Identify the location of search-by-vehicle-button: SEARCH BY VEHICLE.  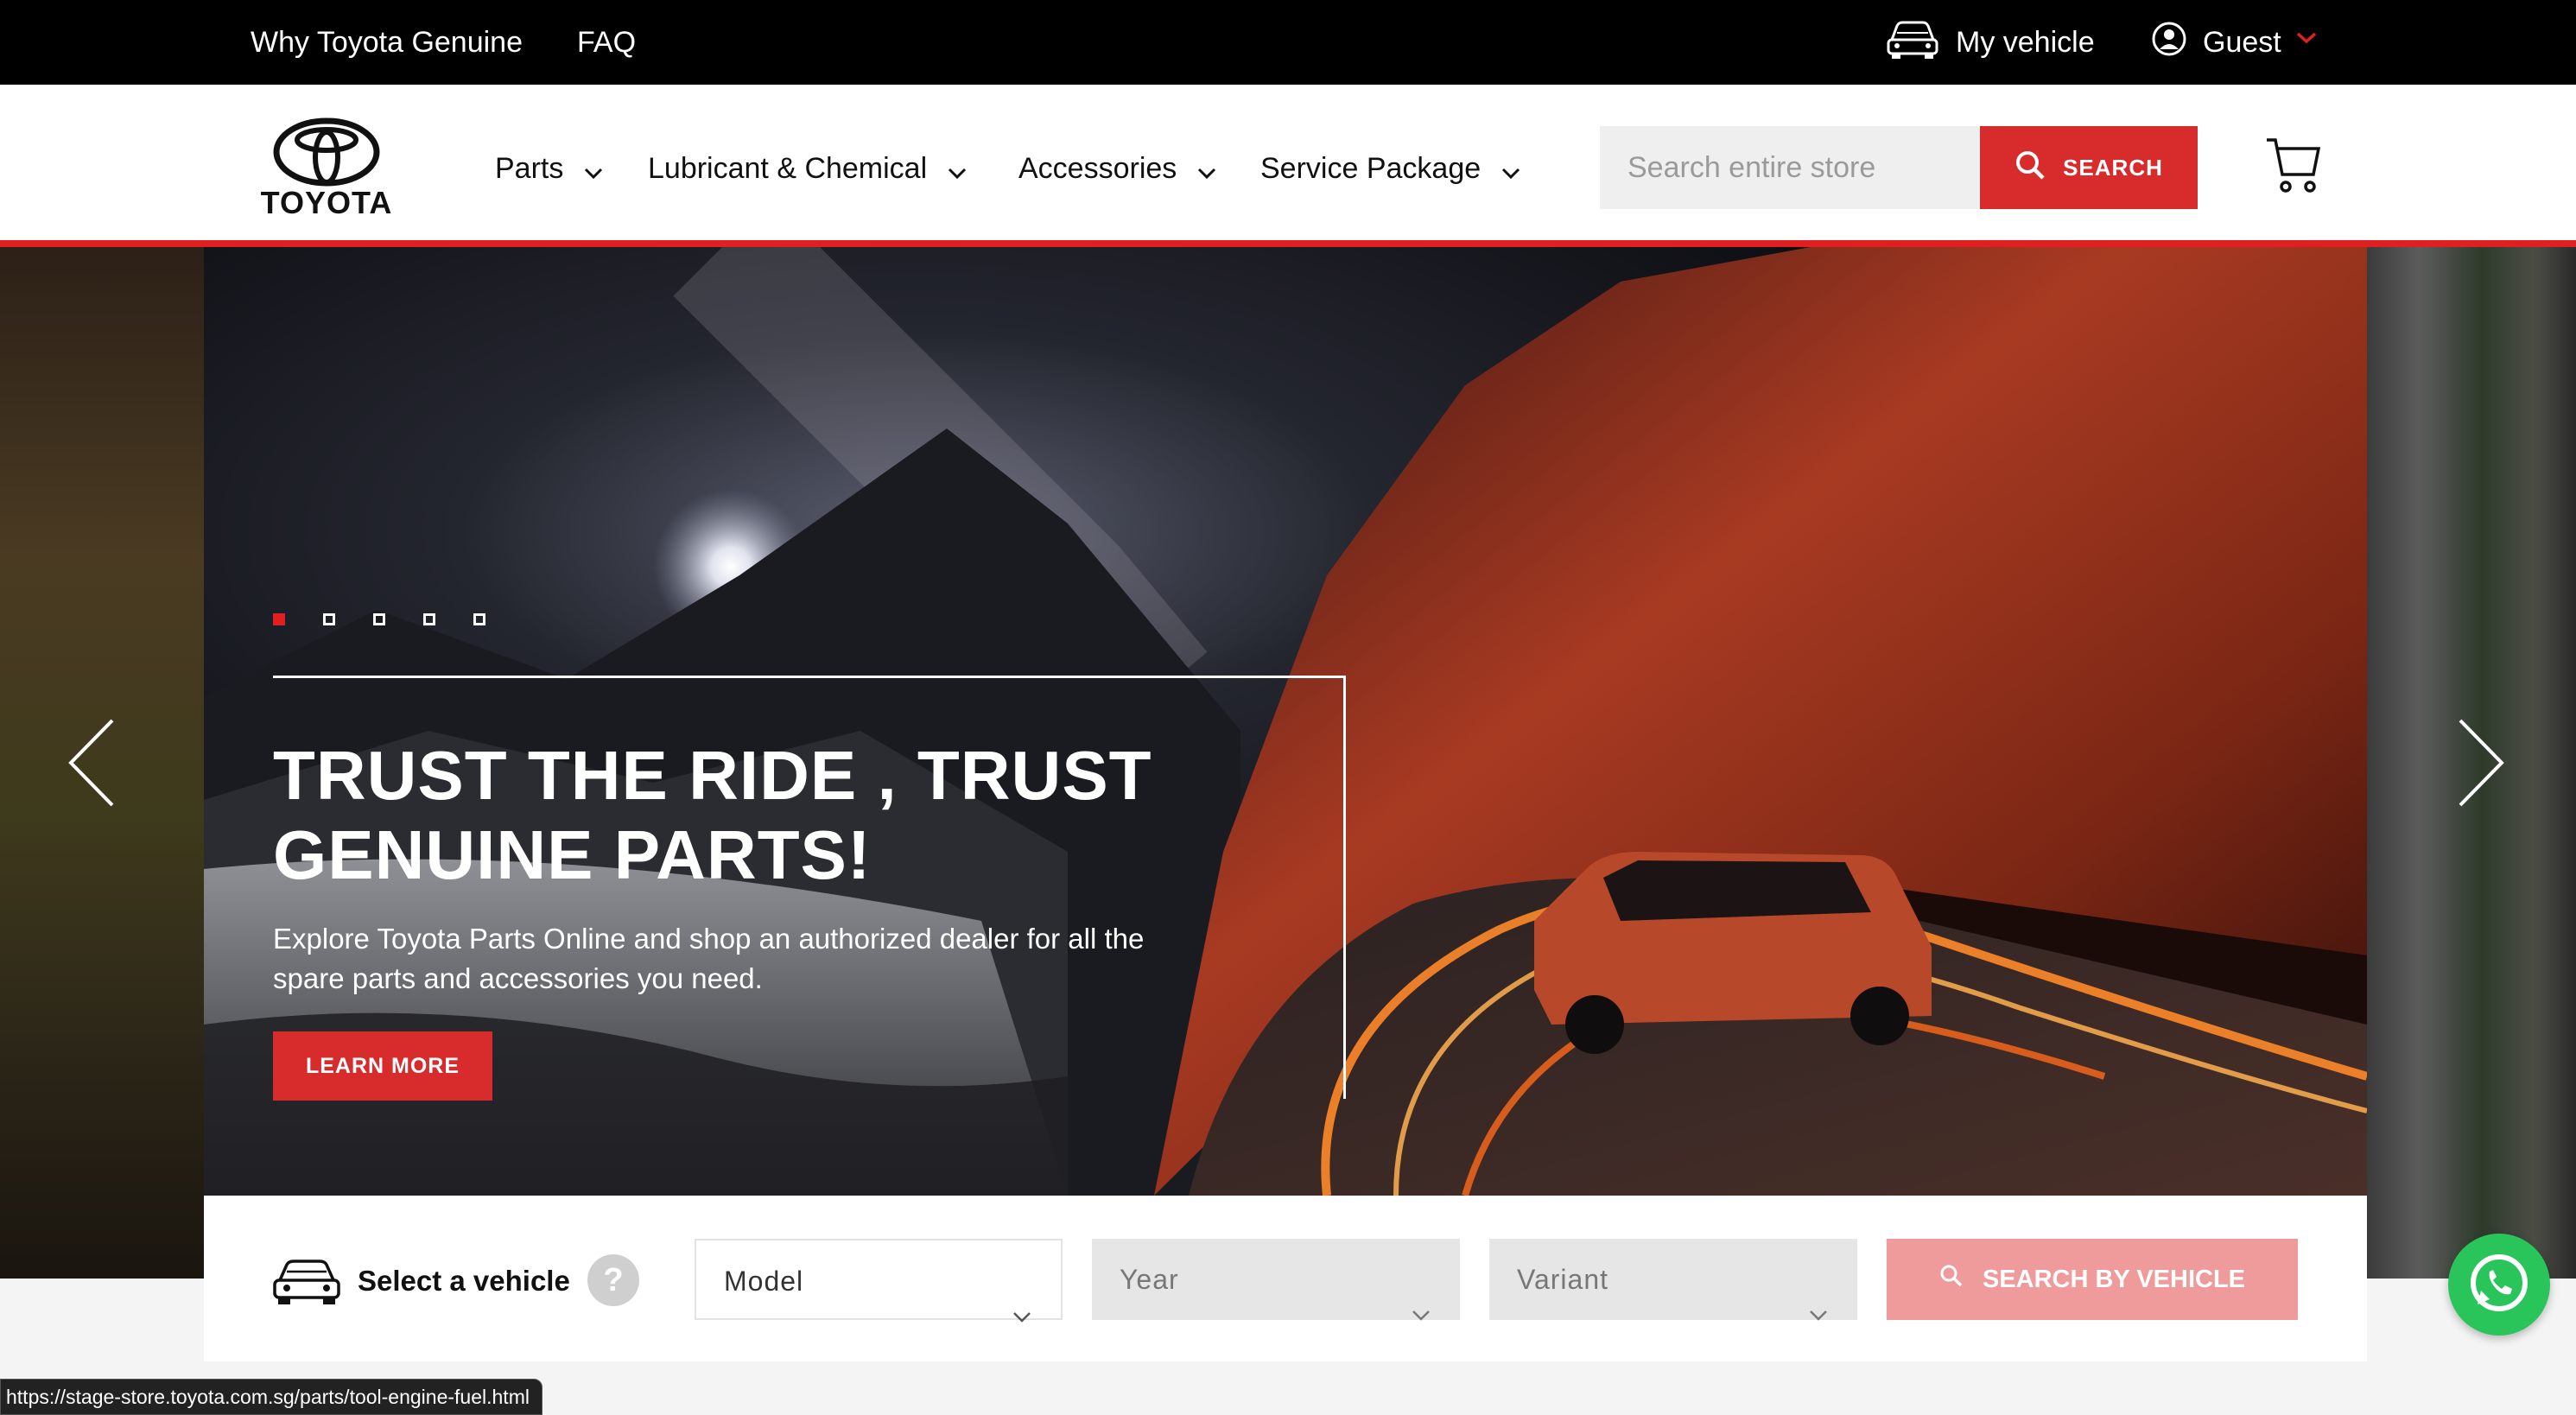
(2092, 1279).